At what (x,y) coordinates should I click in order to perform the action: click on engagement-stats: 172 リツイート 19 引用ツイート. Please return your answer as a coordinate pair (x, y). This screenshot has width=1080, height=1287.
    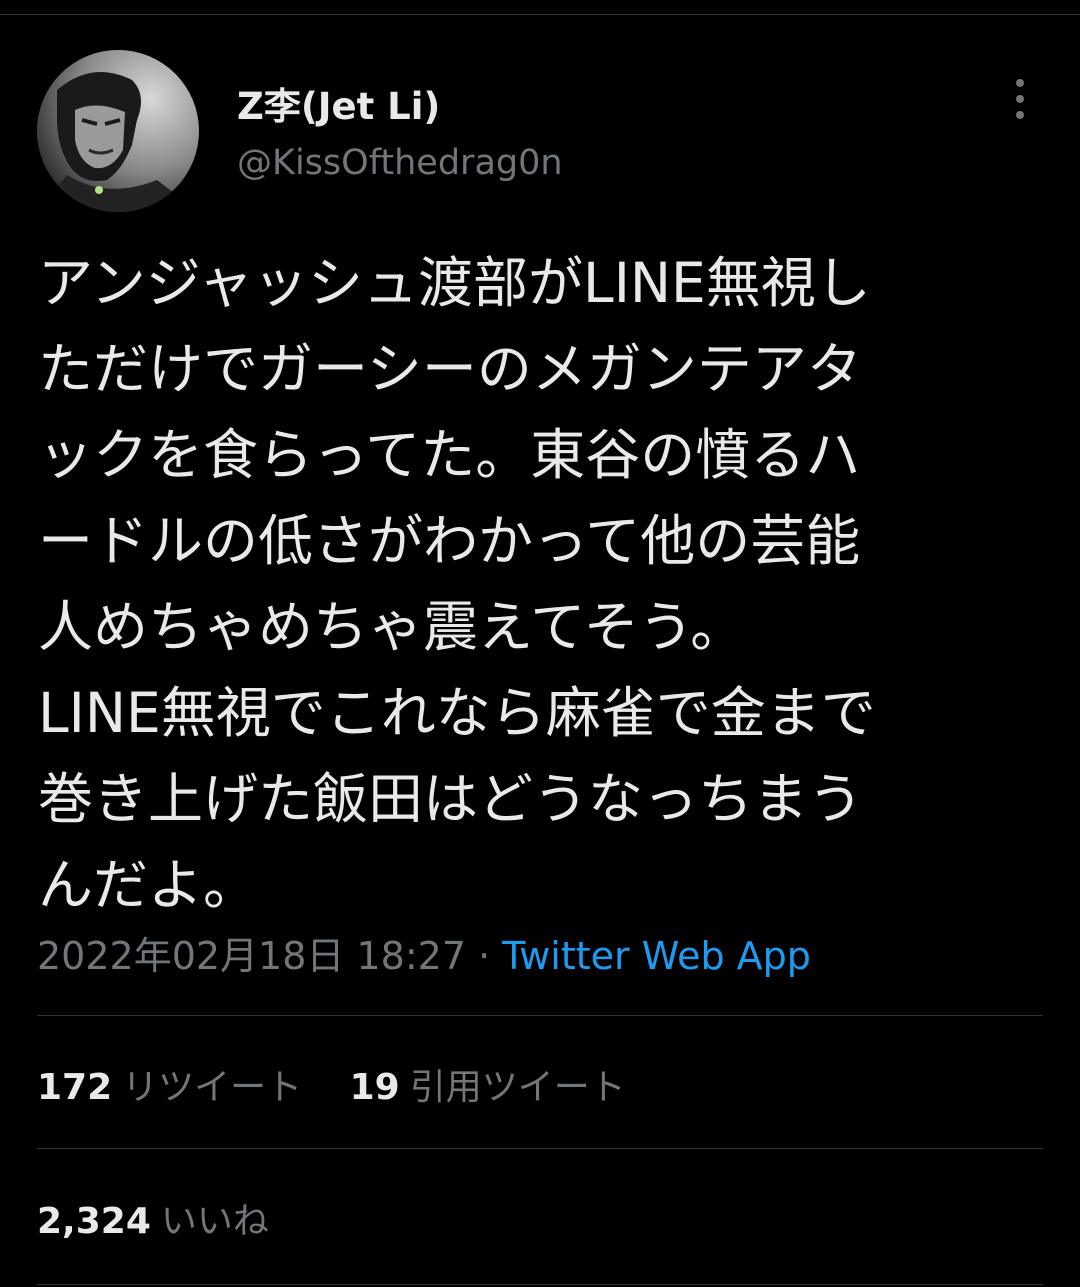
    Looking at the image, I should click on (349, 1084).